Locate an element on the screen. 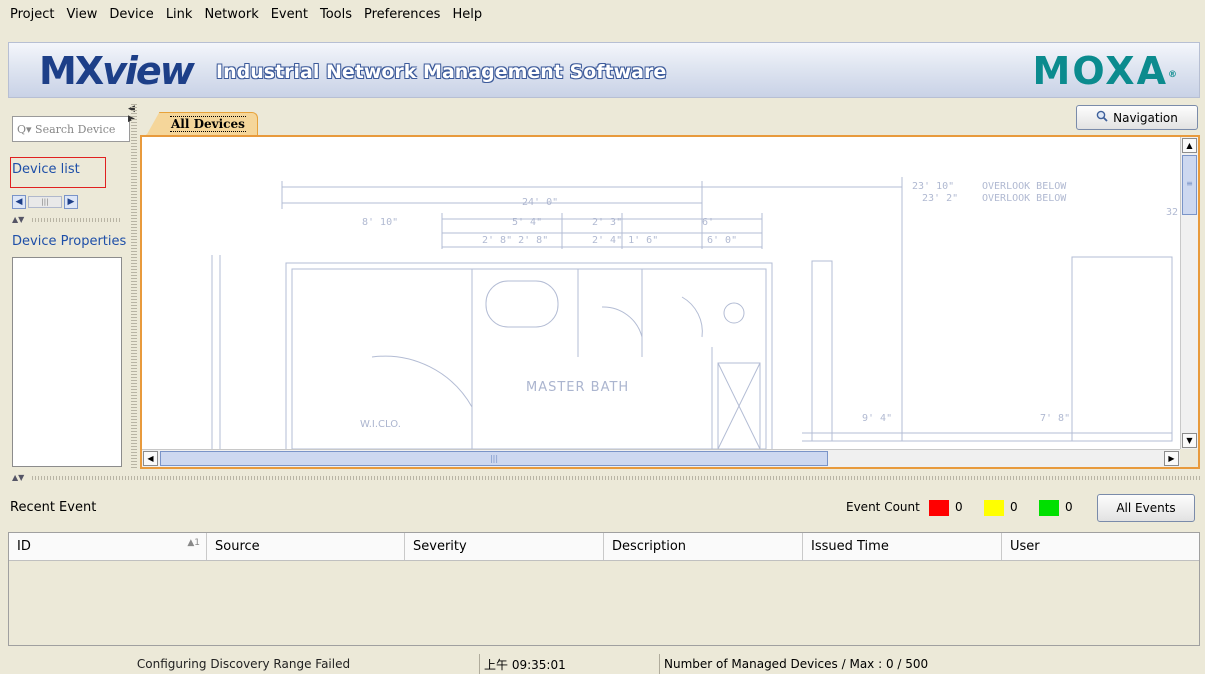 Image resolution: width=1205 pixels, height=674 pixels. search-input: Q▾ Search Device is located at coordinates (71, 129).